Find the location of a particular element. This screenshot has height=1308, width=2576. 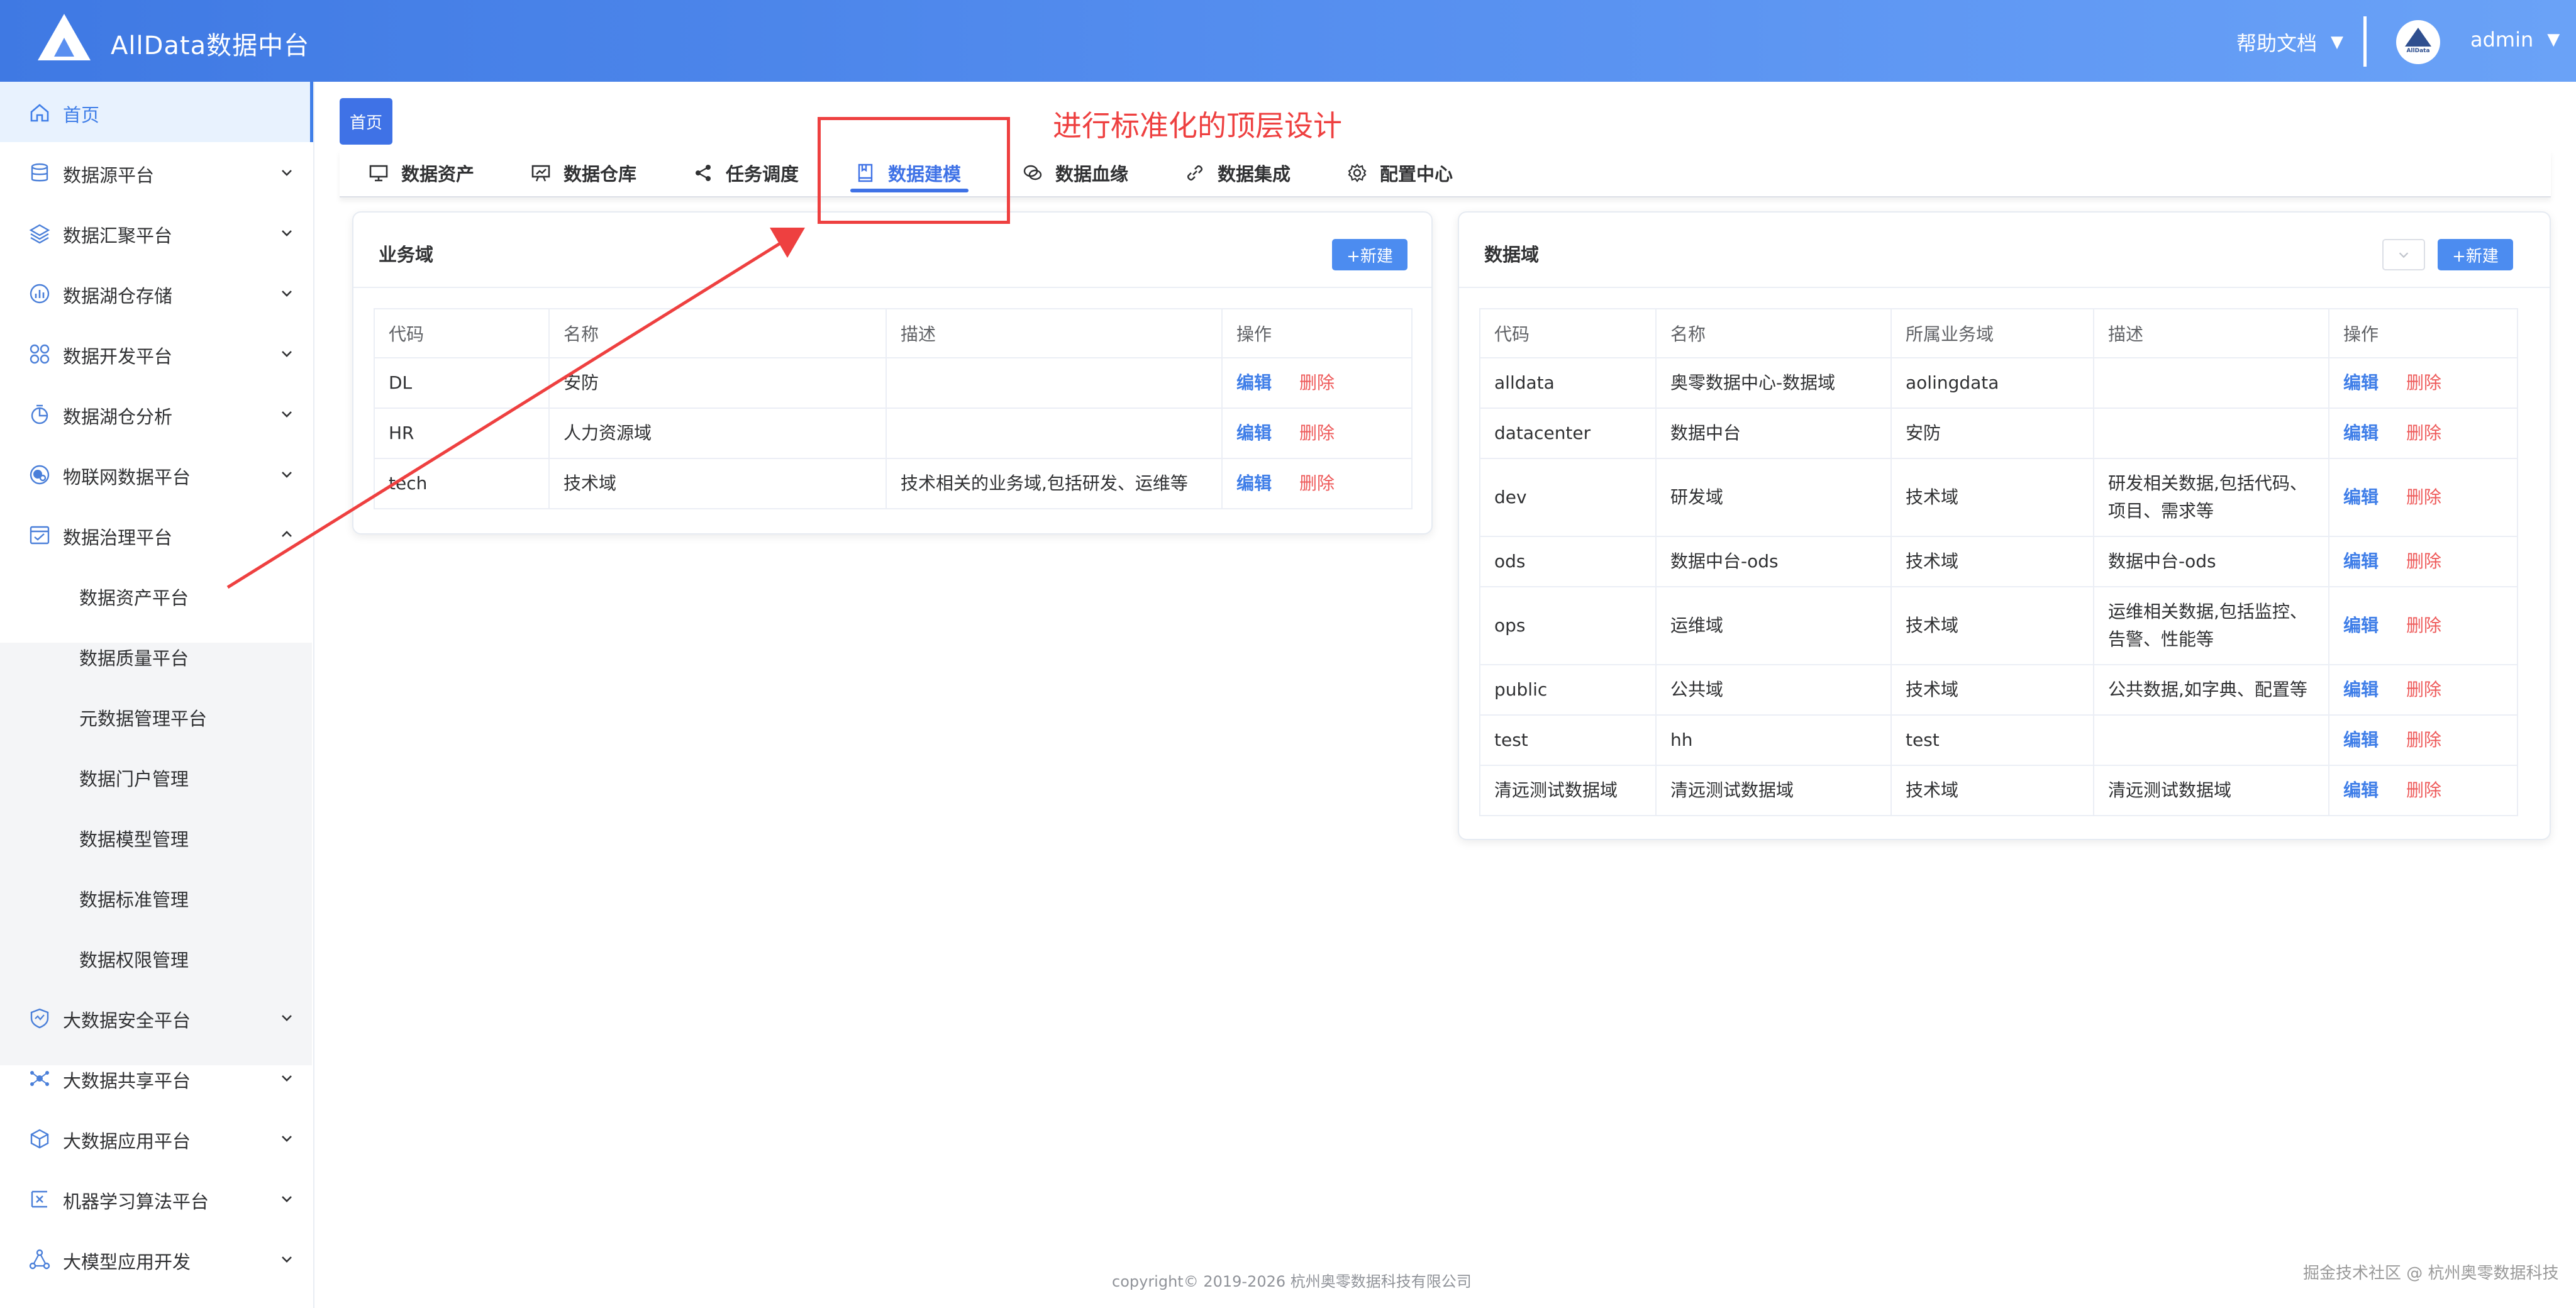

sidebar-item-label: 大数据共享平台 is located at coordinates (127, 1081).